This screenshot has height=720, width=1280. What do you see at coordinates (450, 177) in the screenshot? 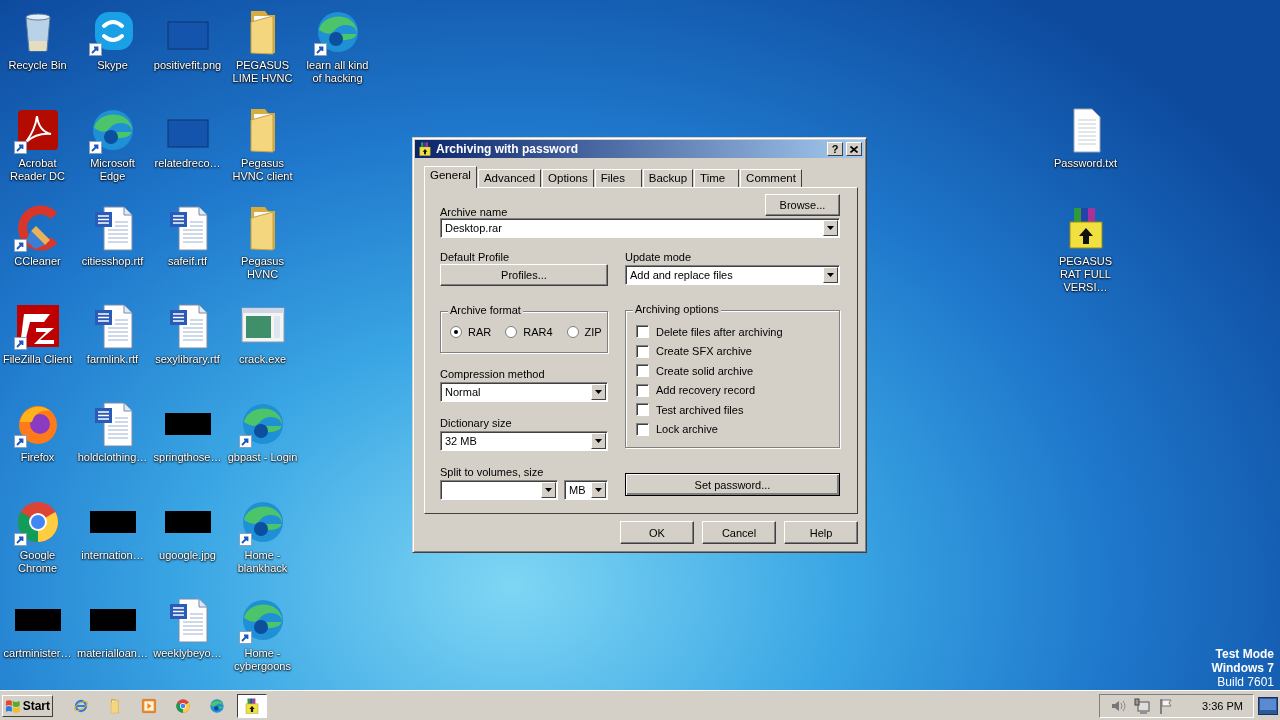
I see `tab: General` at bounding box center [450, 177].